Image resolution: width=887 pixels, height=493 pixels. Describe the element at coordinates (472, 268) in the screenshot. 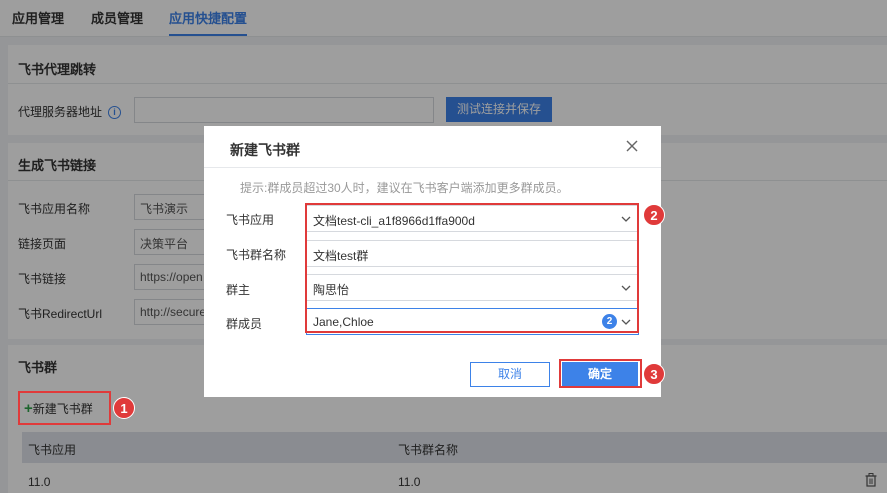

I see `highlight-box-fields` at that location.